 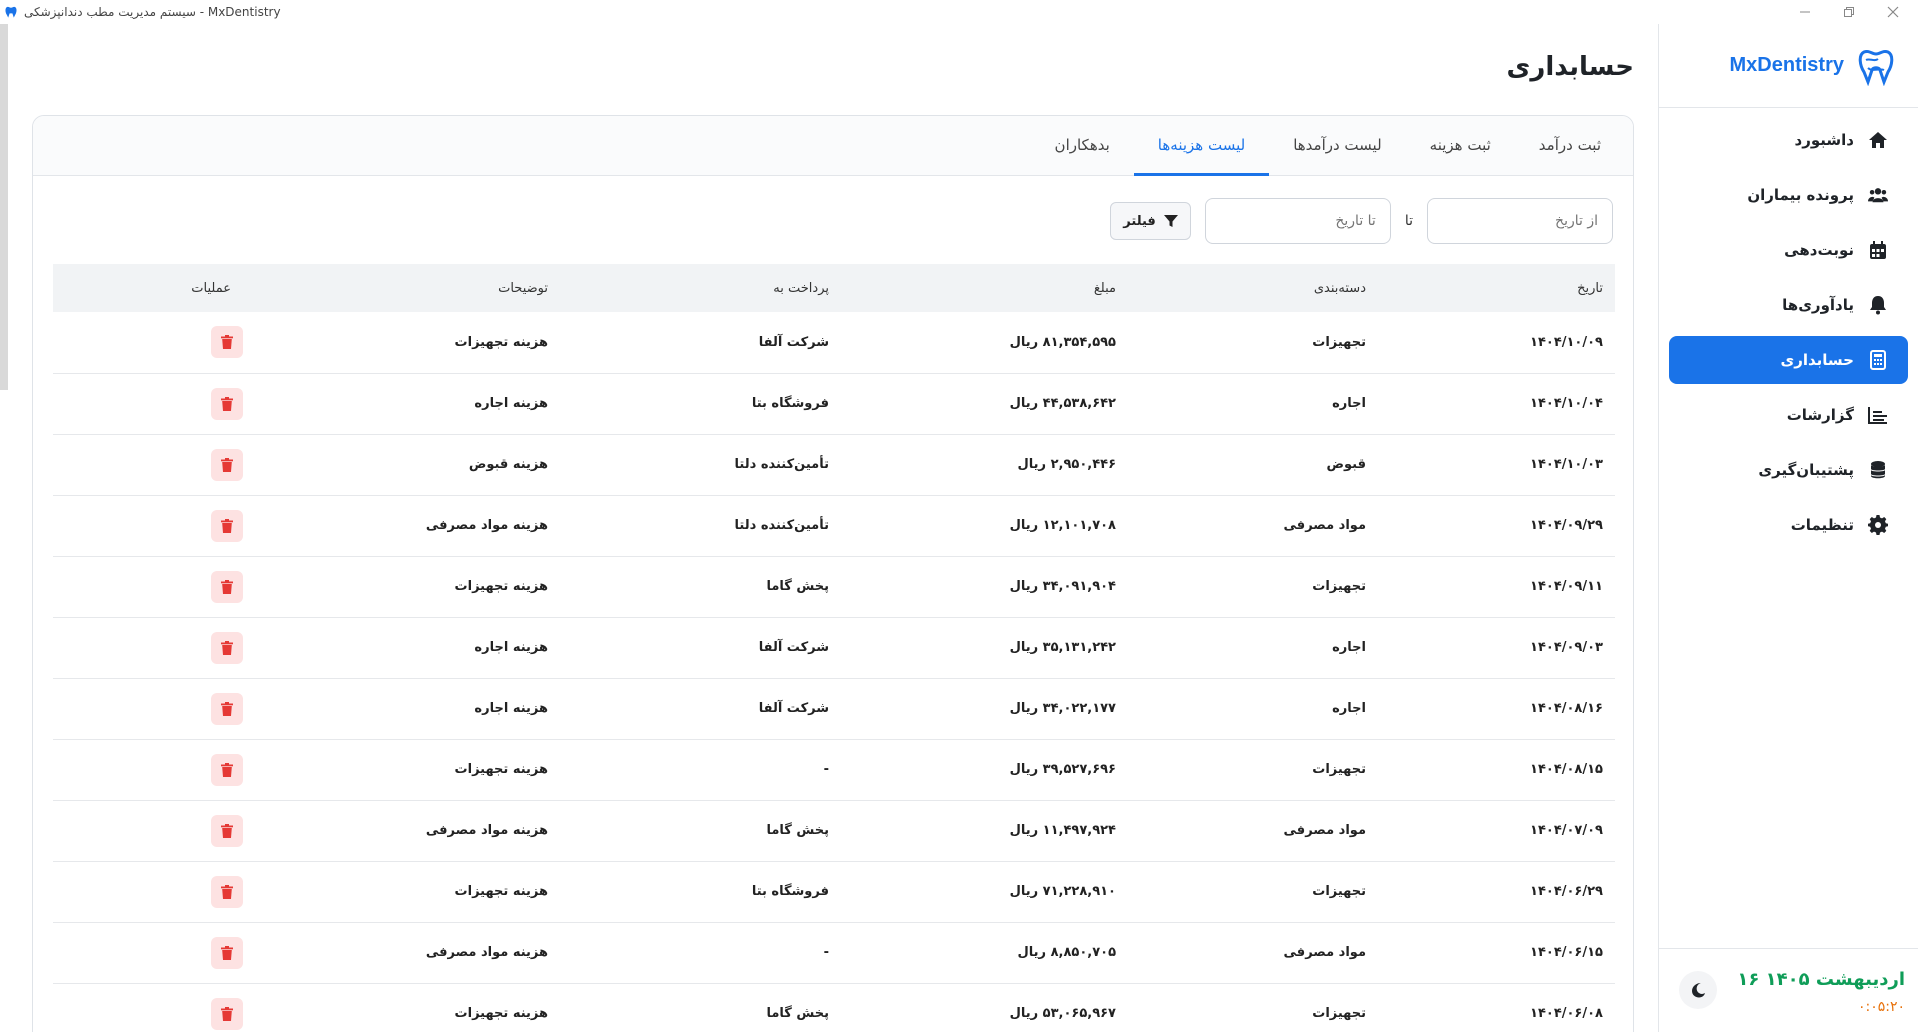 I want to click on cell-date: ۱۴۰۴/۰۶/۲۹, so click(x=1496, y=892).